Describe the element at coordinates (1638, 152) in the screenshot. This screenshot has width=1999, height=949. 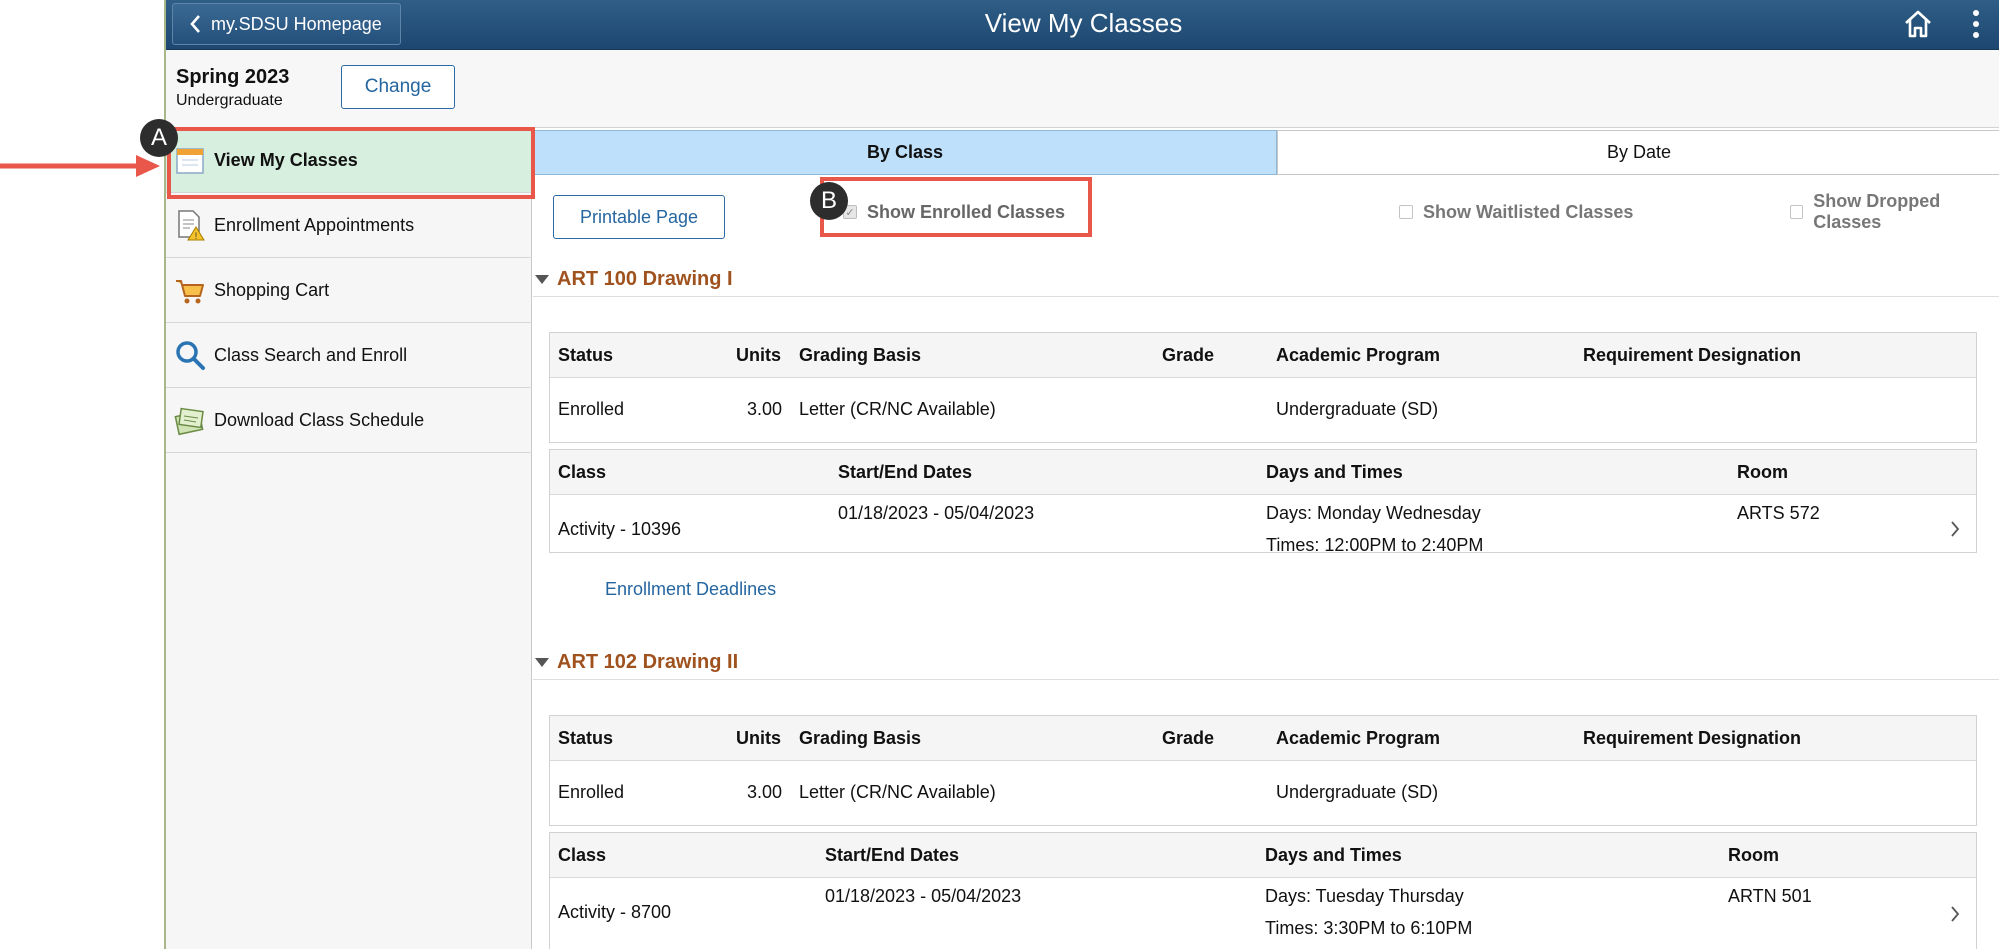
I see `tab-by-date: By Date` at that location.